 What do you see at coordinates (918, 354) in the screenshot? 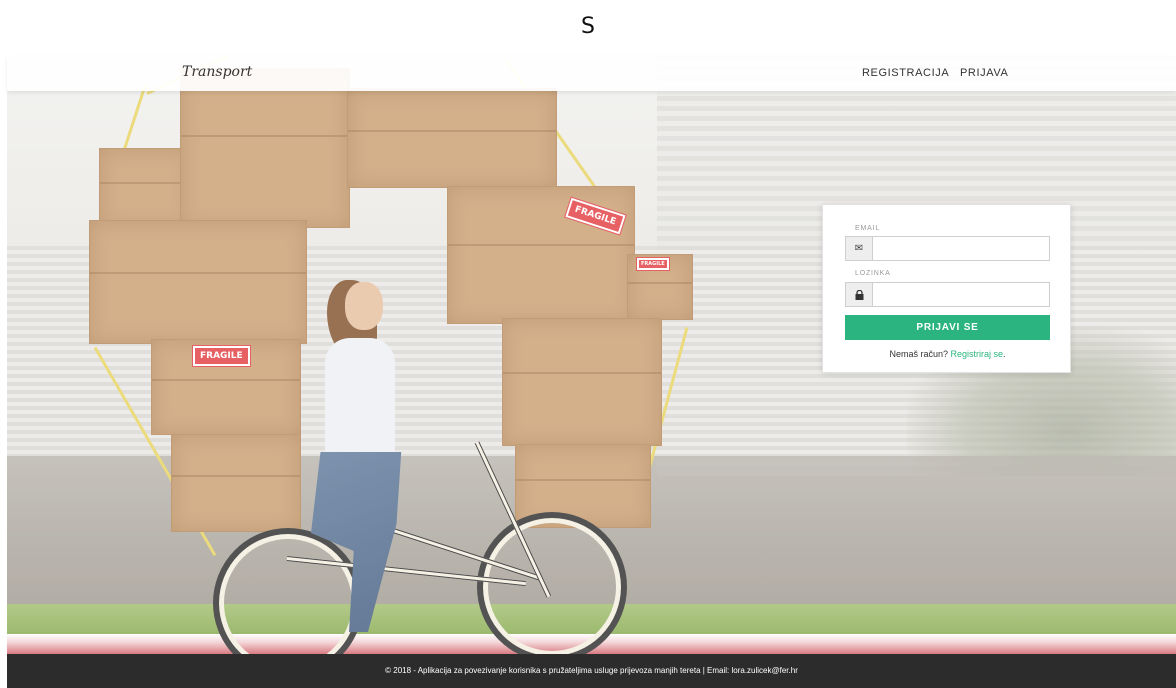
I see `signup-question: Nemaš račun?` at bounding box center [918, 354].